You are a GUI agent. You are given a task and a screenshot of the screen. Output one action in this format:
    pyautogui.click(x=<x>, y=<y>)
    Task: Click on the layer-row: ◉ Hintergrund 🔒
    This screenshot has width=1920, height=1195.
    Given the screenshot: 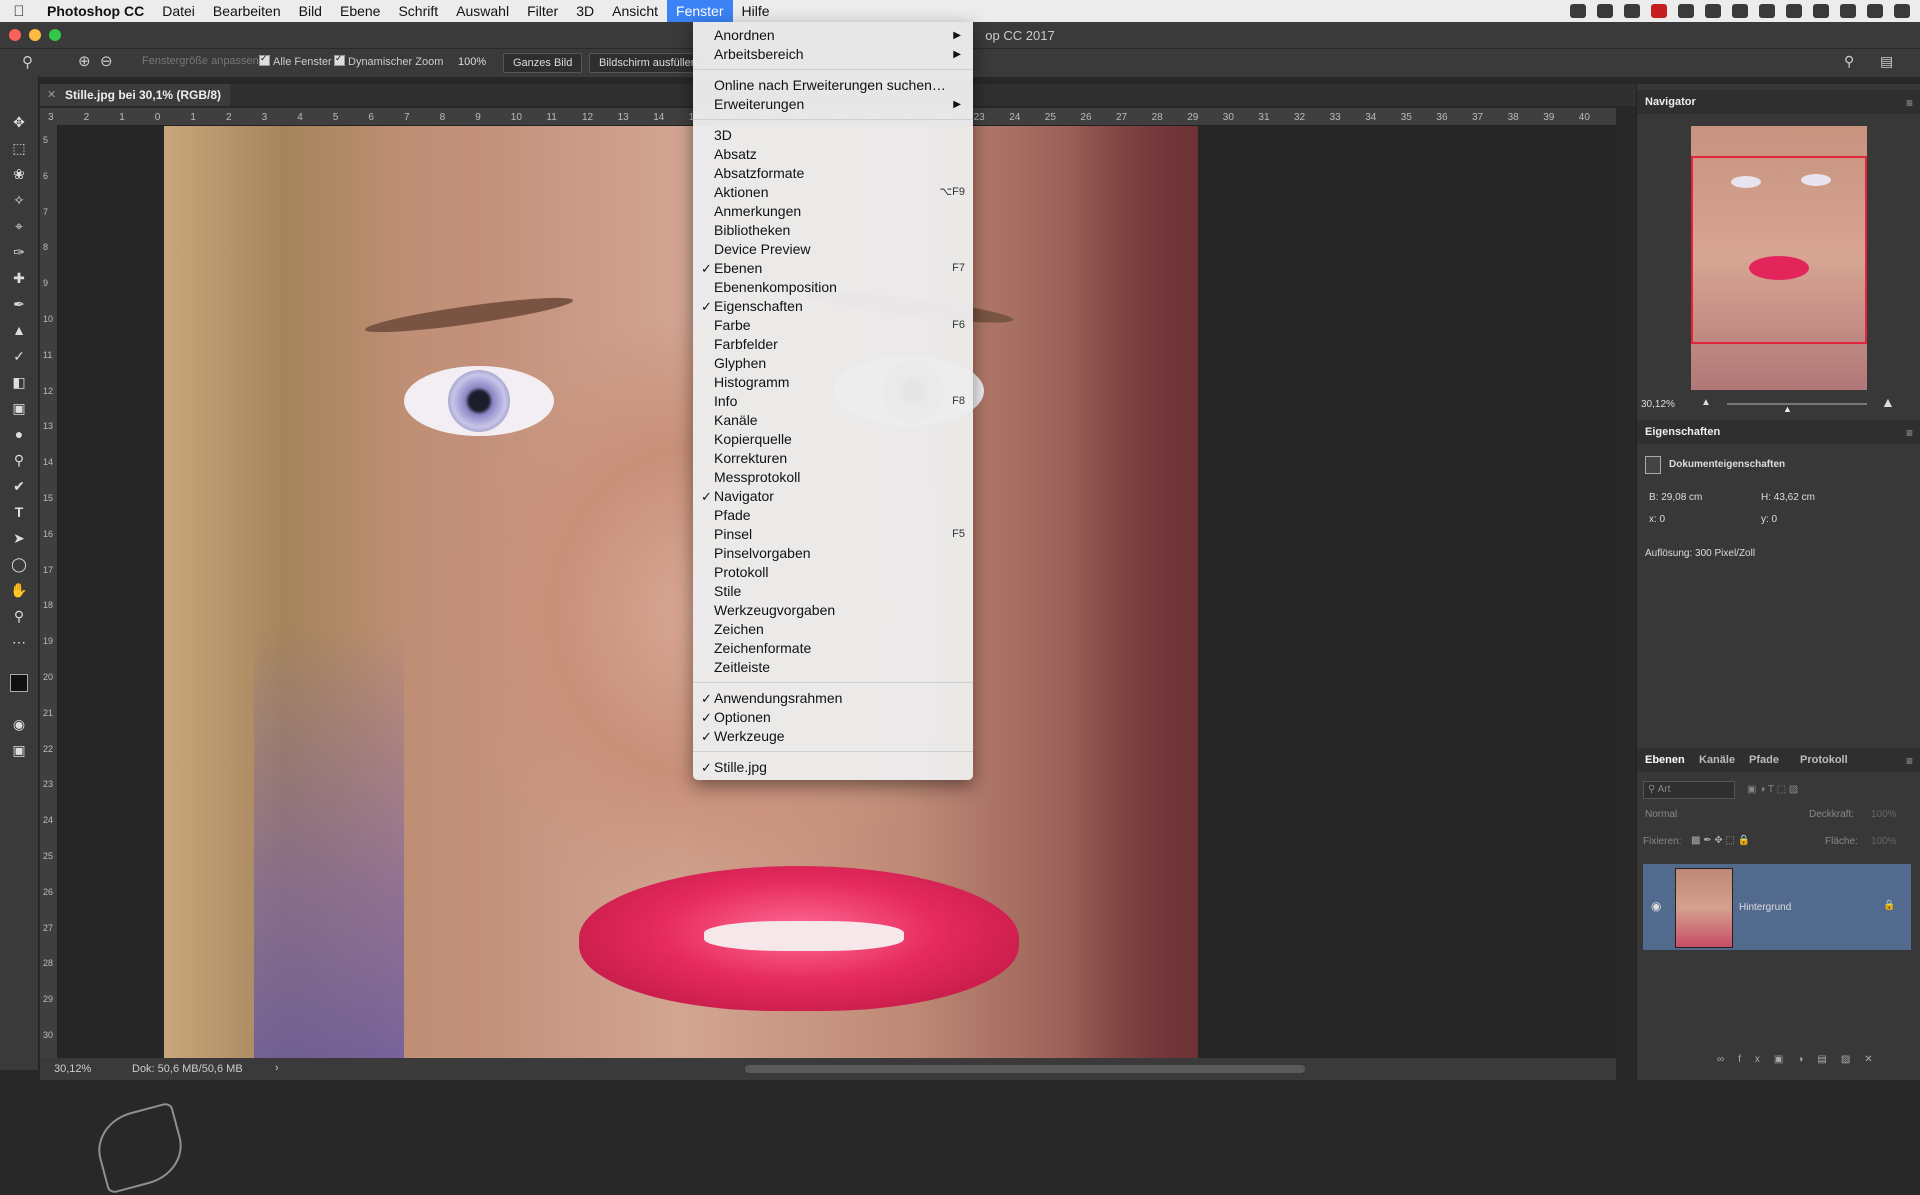 What is the action you would take?
    pyautogui.click(x=1777, y=907)
    